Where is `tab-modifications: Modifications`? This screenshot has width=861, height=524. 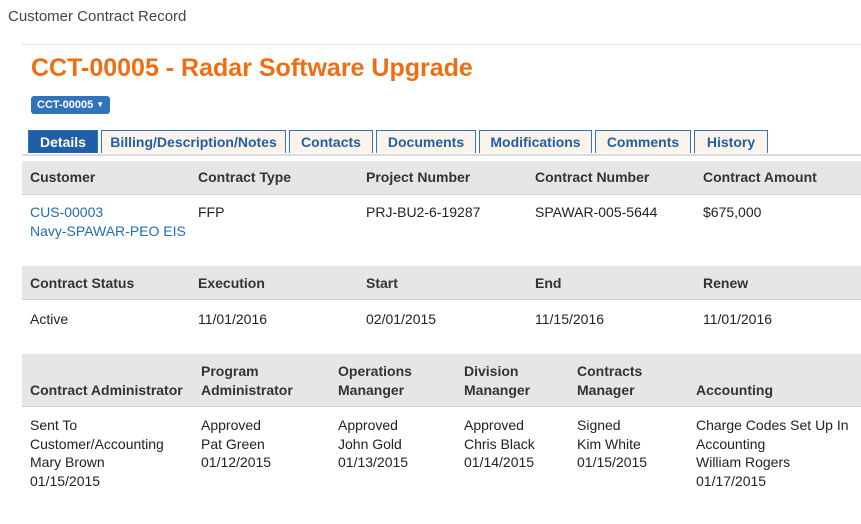 tab-modifications: Modifications is located at coordinates (535, 141).